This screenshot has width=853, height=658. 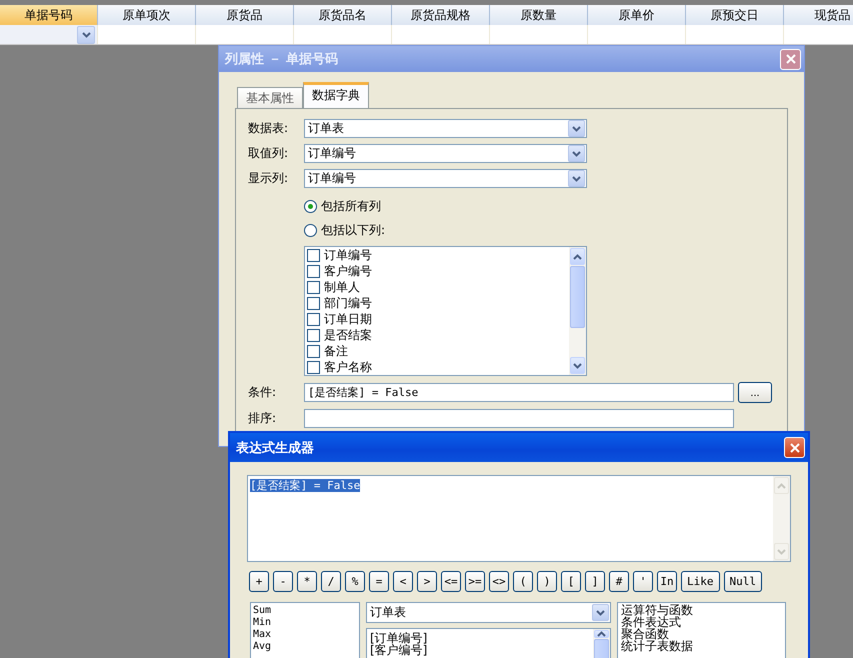 What do you see at coordinates (519, 418) in the screenshot?
I see `sort-field` at bounding box center [519, 418].